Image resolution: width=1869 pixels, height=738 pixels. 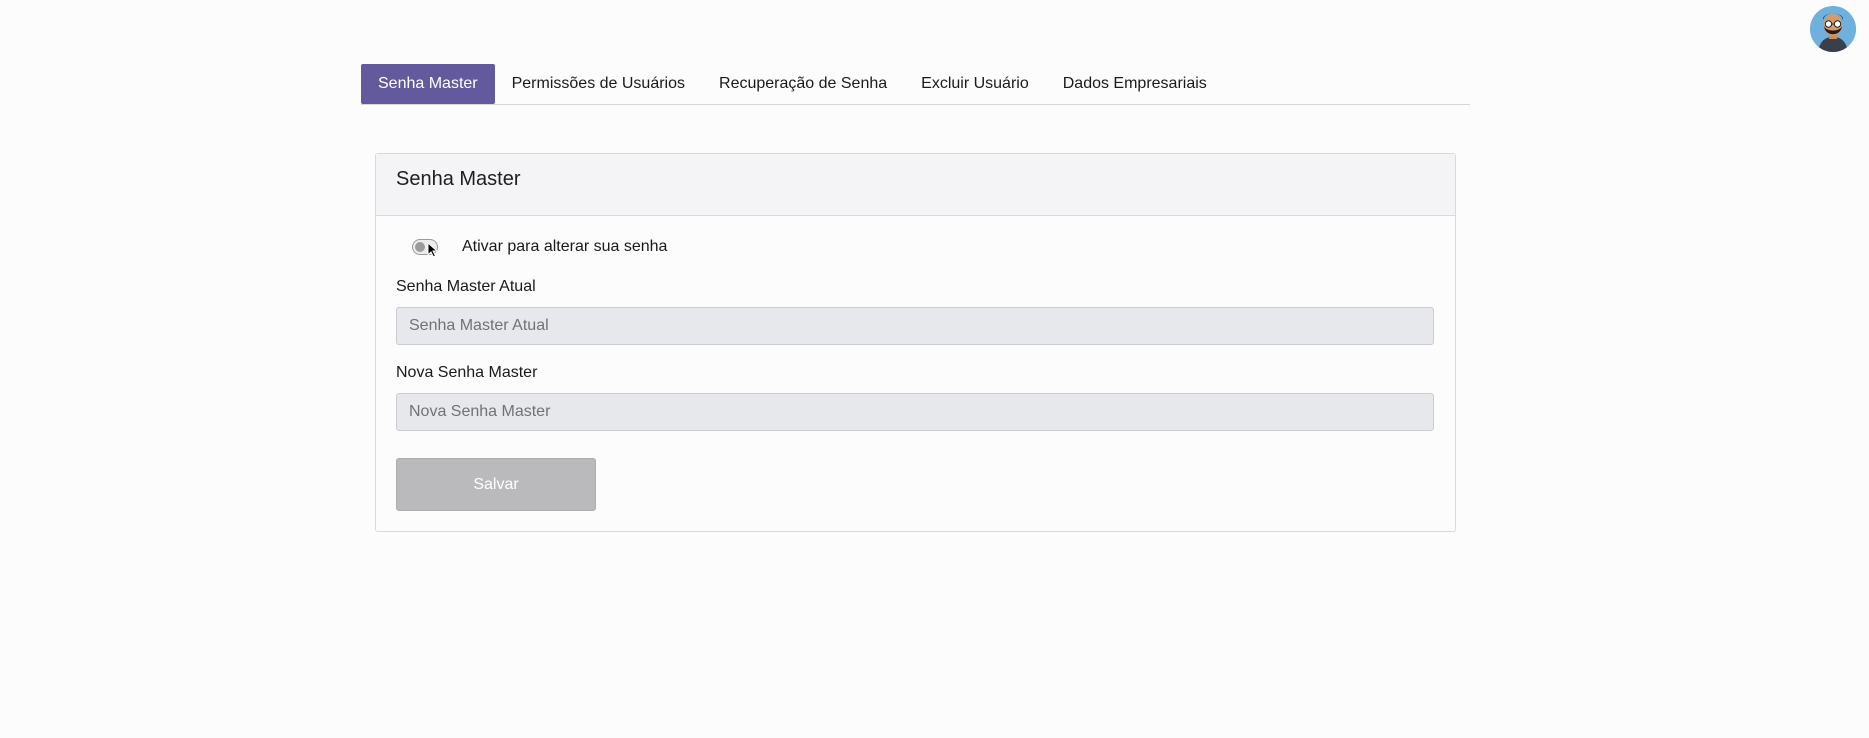 What do you see at coordinates (1833, 29) in the screenshot?
I see `user-avatar-icon` at bounding box center [1833, 29].